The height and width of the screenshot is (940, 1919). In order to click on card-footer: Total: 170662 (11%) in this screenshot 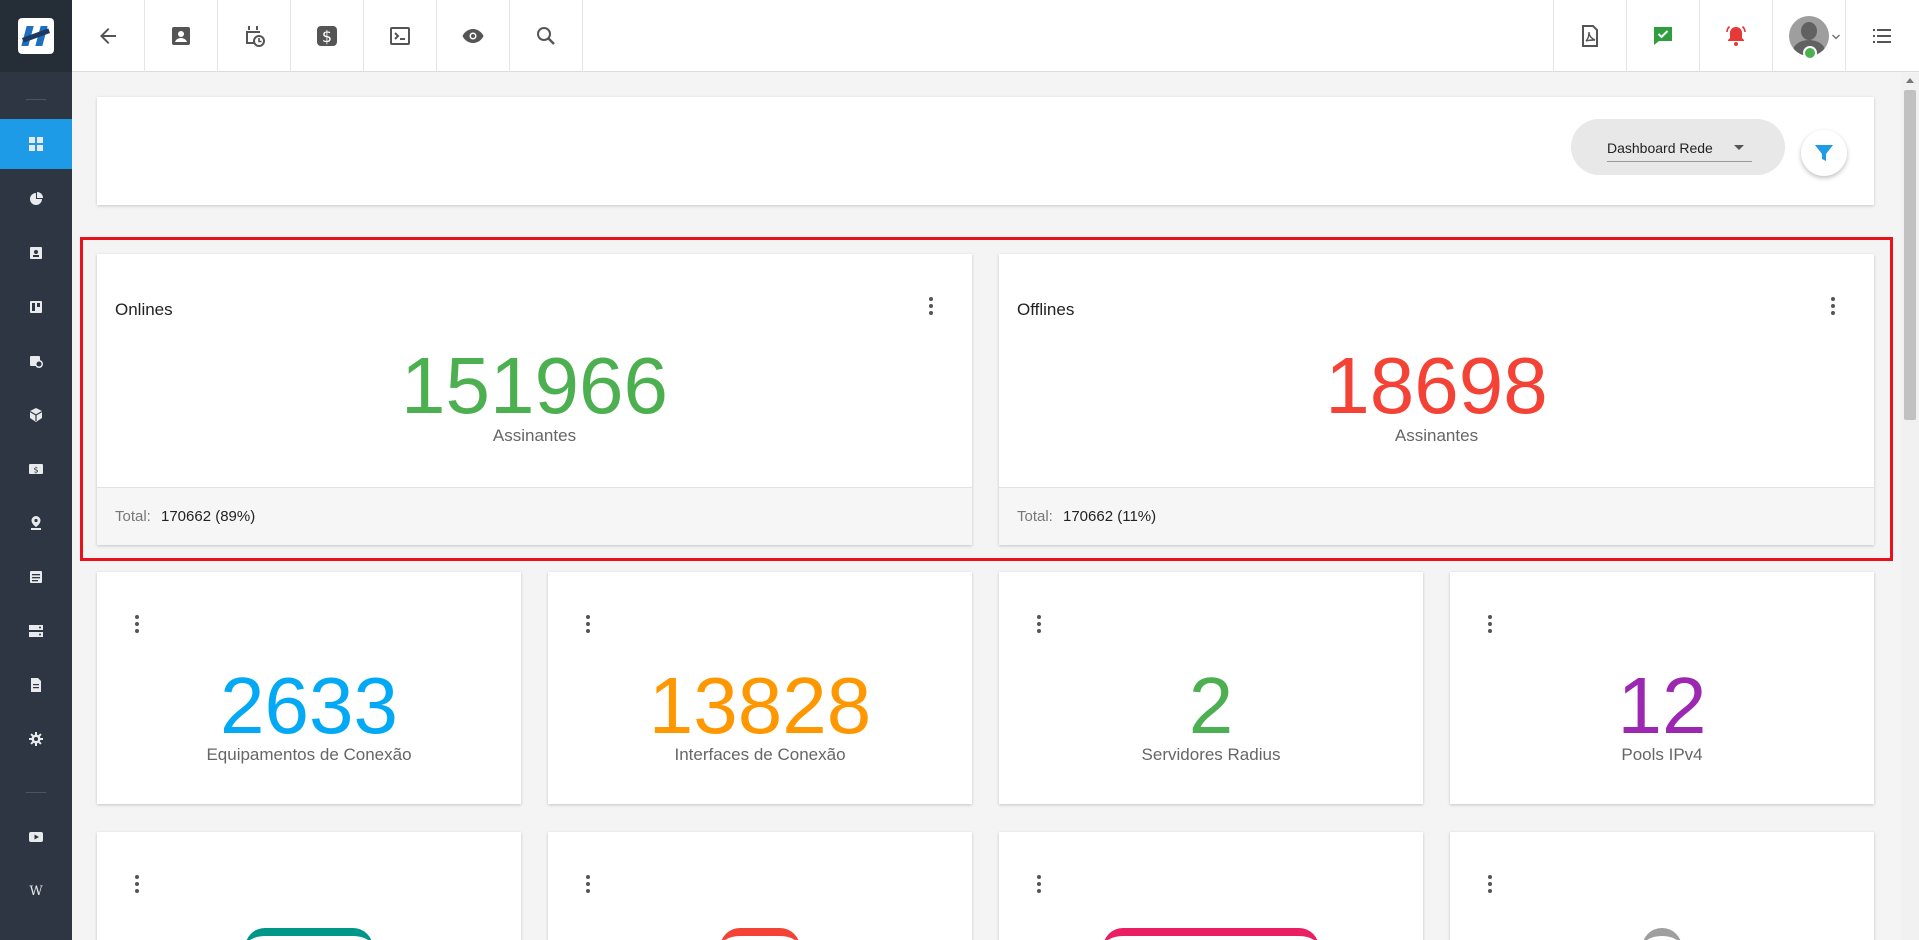, I will do `click(1436, 516)`.